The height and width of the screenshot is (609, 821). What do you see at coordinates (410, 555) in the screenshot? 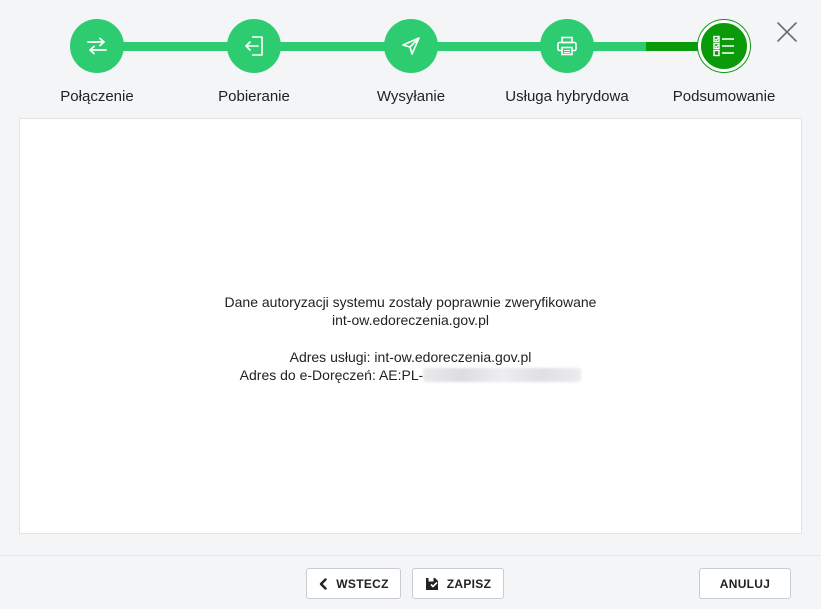
I see `footer-divider` at bounding box center [410, 555].